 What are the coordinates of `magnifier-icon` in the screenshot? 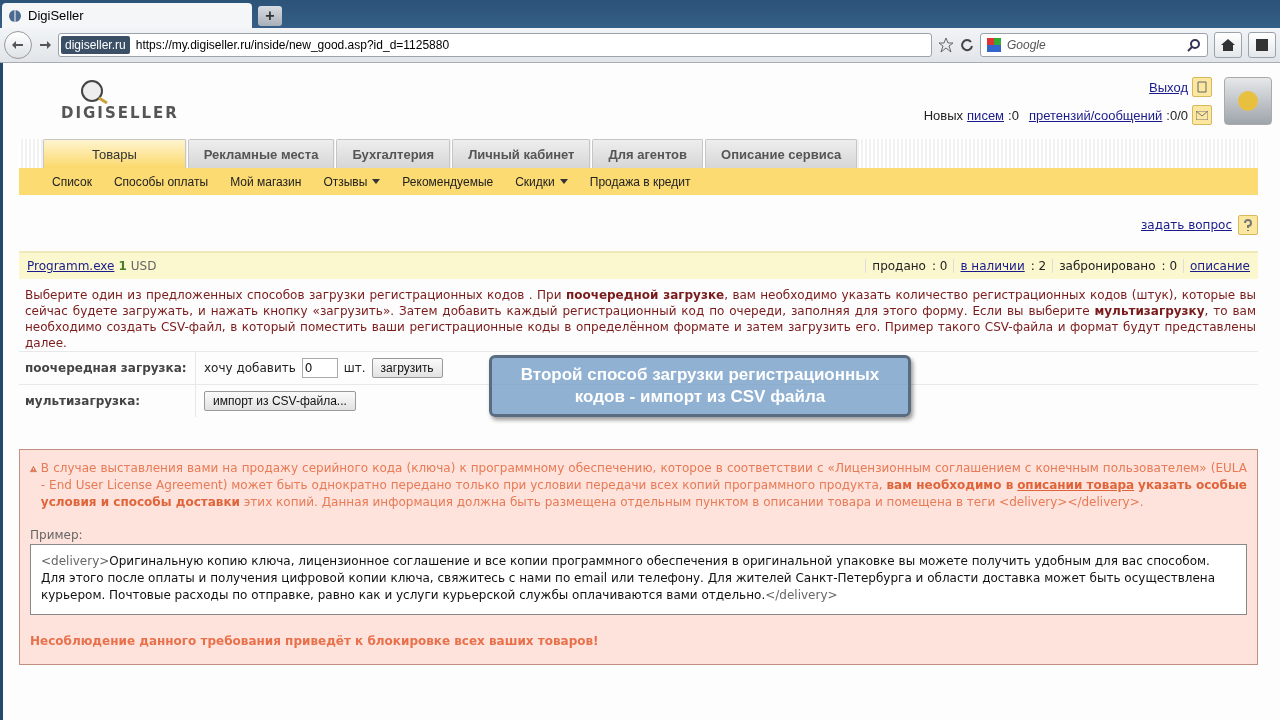 It's located at (95, 92).